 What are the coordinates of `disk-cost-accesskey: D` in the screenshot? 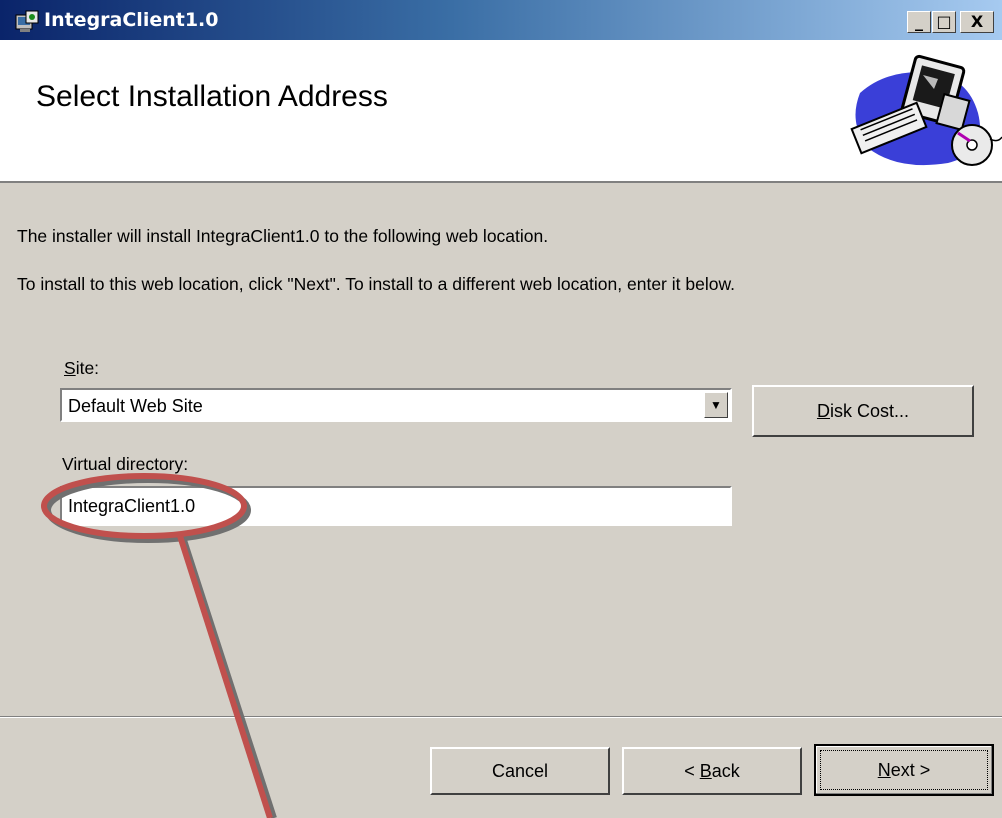 It's located at (823, 411).